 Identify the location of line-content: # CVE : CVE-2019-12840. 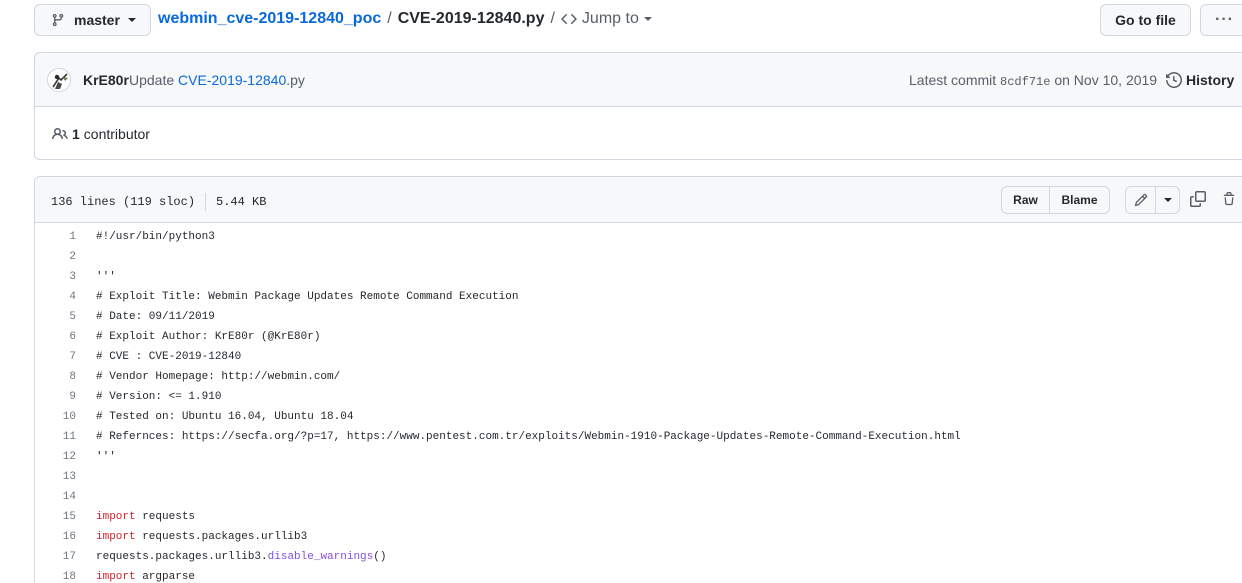
(158, 357).